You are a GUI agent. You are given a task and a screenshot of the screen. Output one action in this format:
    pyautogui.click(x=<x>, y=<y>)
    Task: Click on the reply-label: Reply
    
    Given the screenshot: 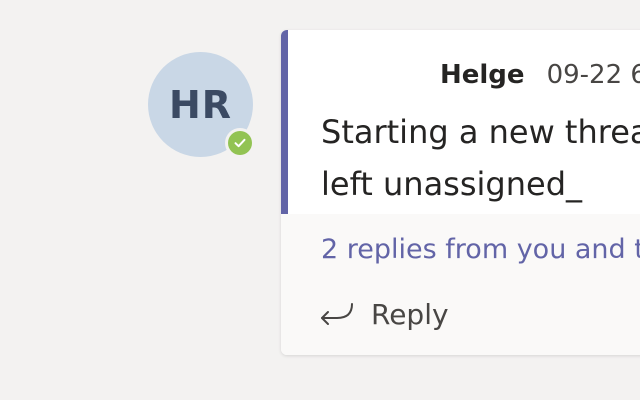 What is the action you would take?
    pyautogui.click(x=410, y=314)
    